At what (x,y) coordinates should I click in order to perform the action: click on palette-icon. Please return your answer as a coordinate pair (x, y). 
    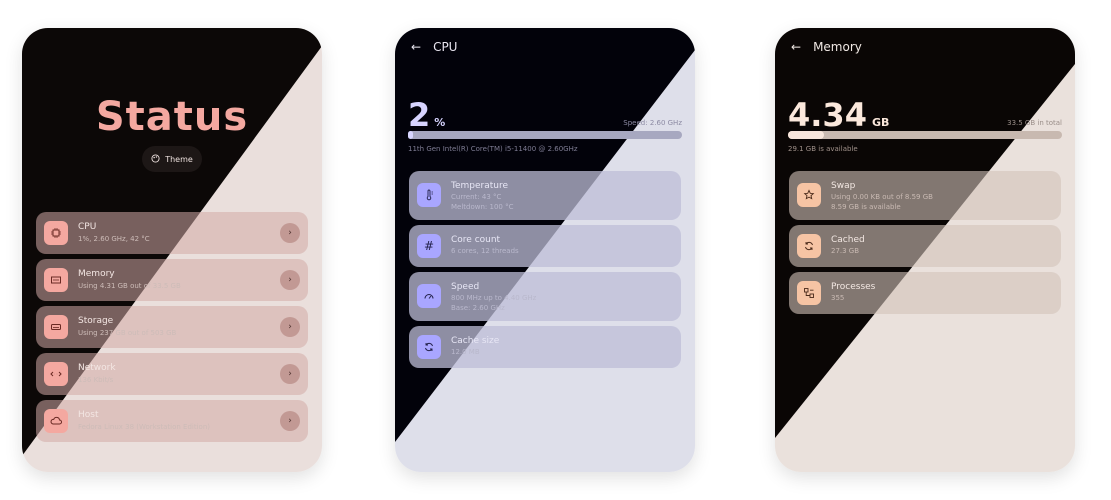
    Looking at the image, I should click on (155, 159).